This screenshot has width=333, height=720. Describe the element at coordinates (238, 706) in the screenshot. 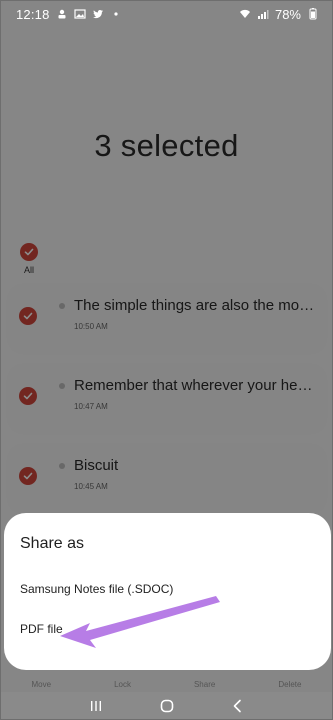

I see `back-icon` at that location.